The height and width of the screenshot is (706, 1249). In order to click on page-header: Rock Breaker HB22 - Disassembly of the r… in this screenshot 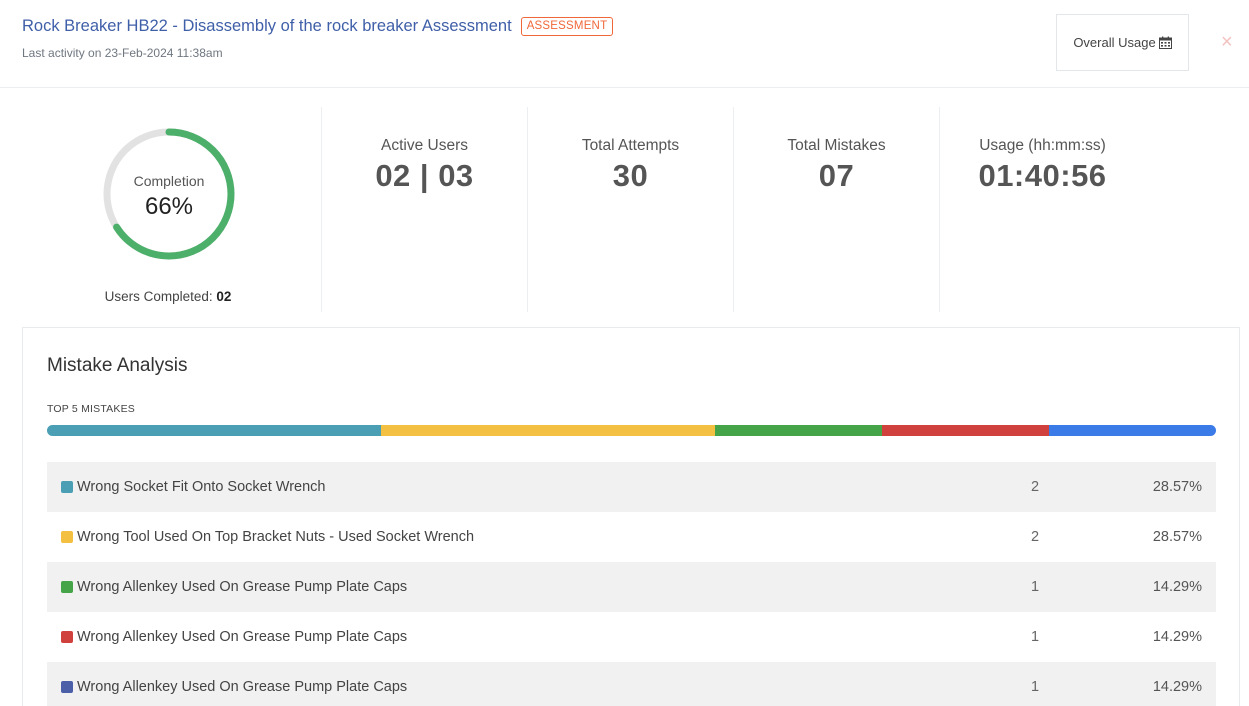, I will do `click(624, 44)`.